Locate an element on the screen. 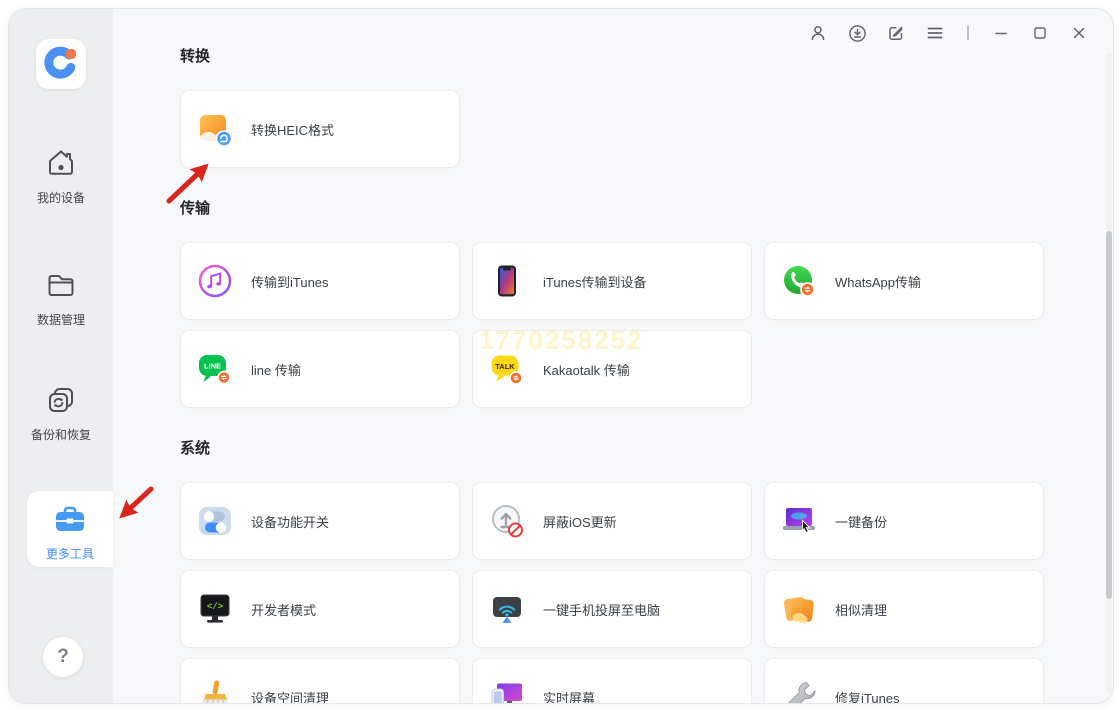 Image resolution: width=1120 pixels, height=710 pixels. toolbox-icon is located at coordinates (70, 518).